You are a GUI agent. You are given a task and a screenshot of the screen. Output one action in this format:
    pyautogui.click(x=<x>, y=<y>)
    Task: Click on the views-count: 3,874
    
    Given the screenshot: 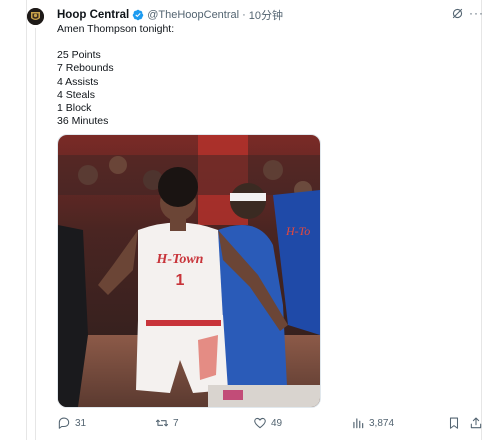 What is the action you would take?
    pyautogui.click(x=382, y=423)
    